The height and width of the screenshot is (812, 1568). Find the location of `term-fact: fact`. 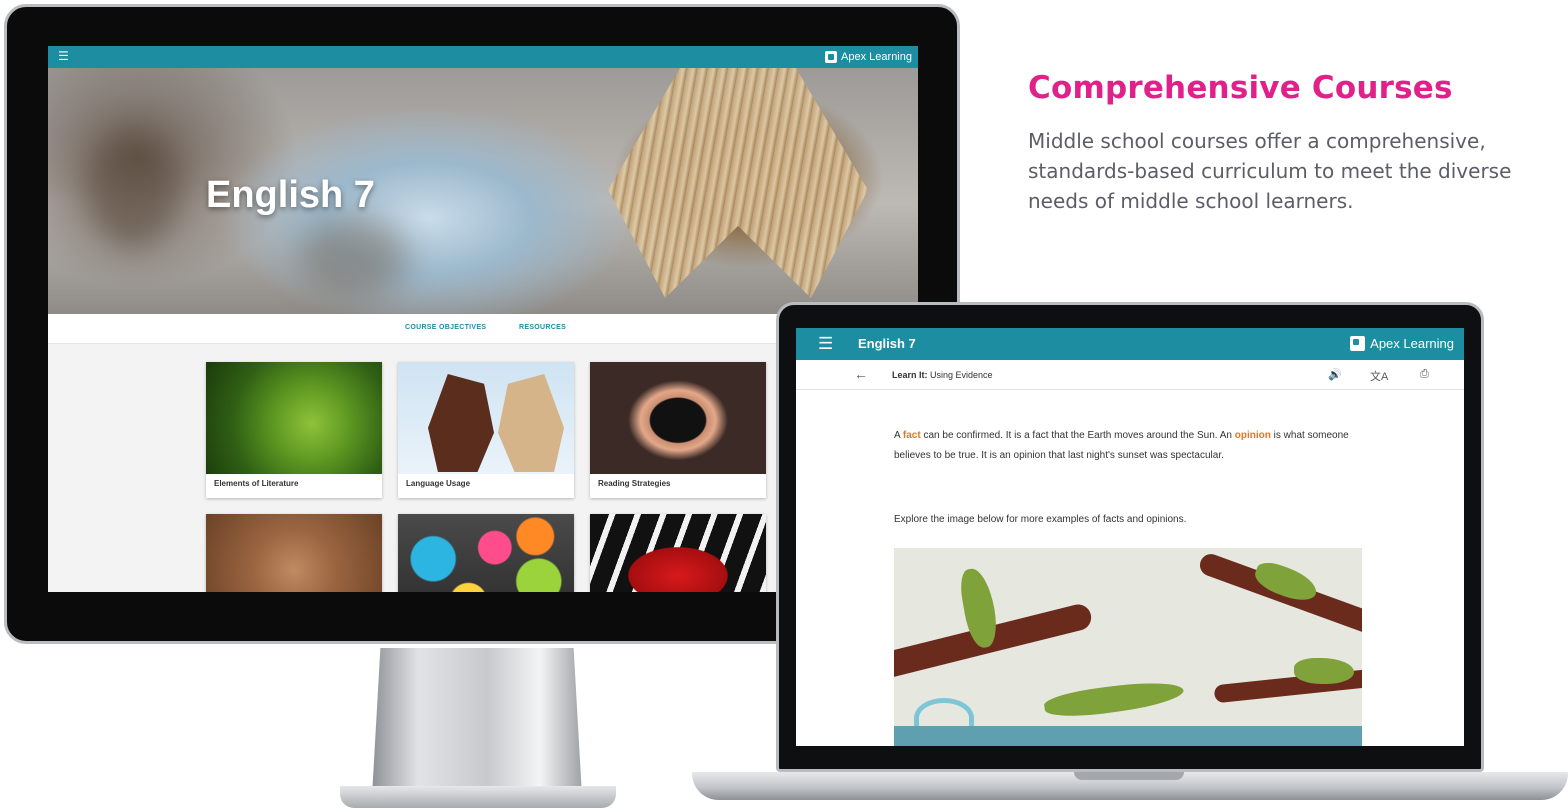

term-fact: fact is located at coordinates (912, 435).